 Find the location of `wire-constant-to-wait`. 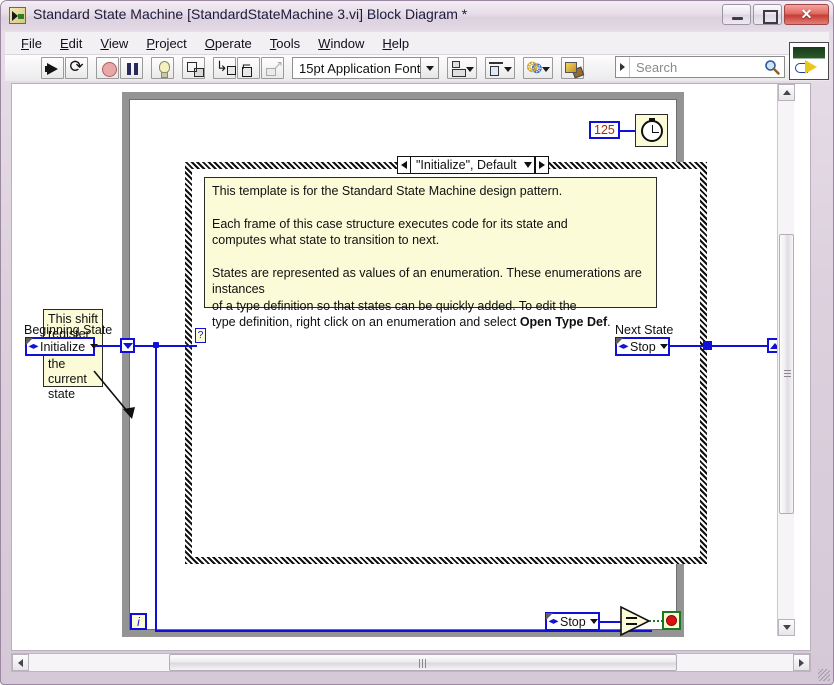

wire-constant-to-wait is located at coordinates (628, 131).